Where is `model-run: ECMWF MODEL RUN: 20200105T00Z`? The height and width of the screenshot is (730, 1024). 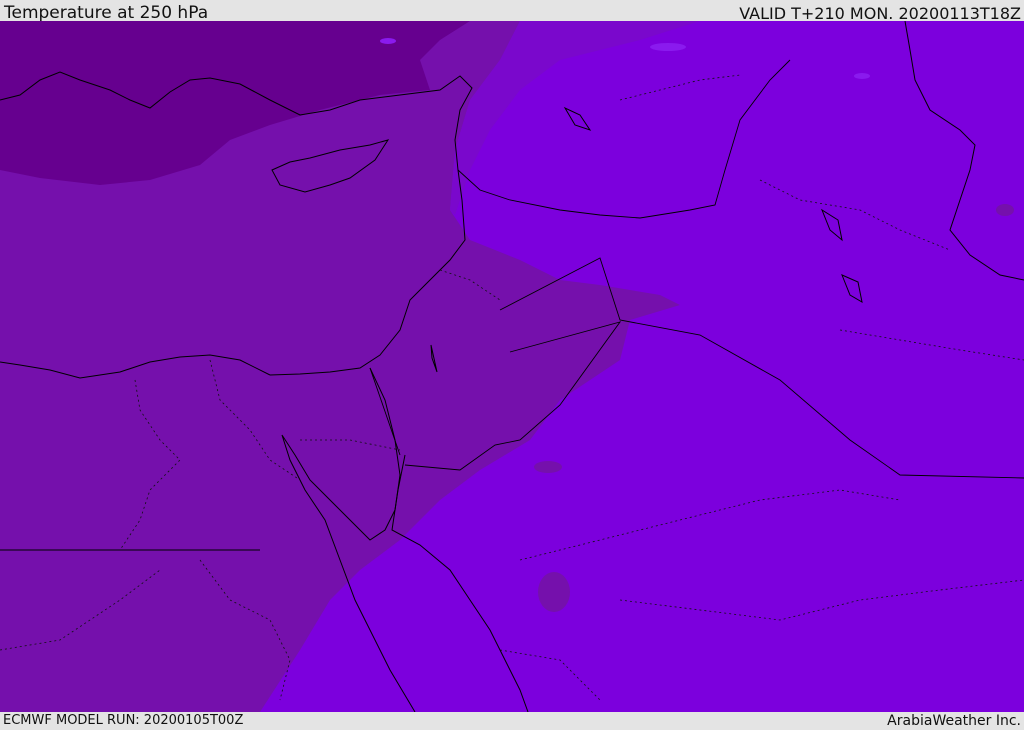
model-run: ECMWF MODEL RUN: 20200105T00Z is located at coordinates (123, 720).